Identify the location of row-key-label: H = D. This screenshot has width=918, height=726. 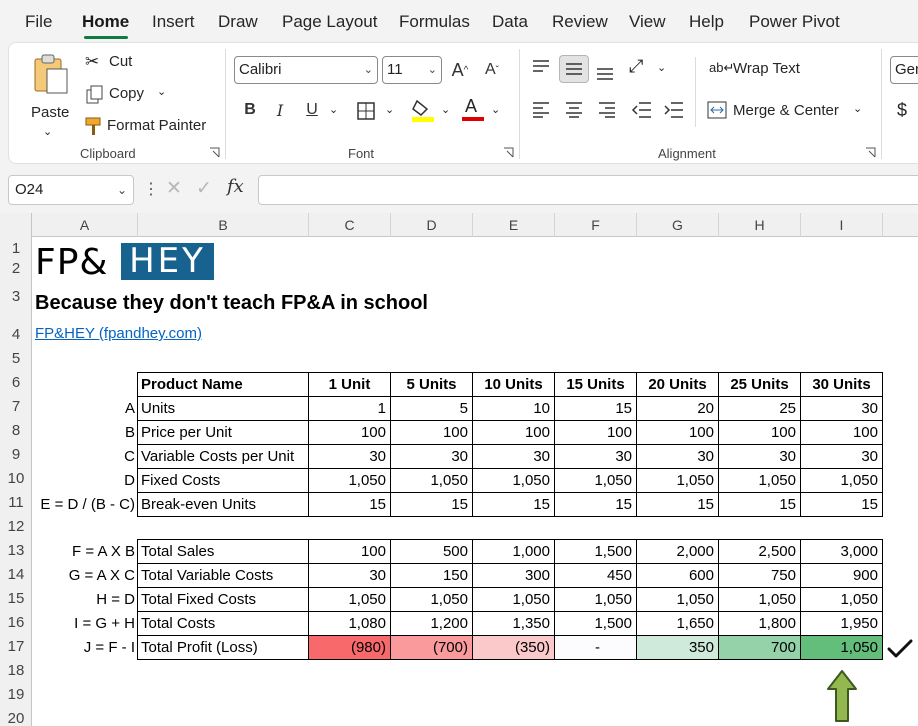
(85, 600).